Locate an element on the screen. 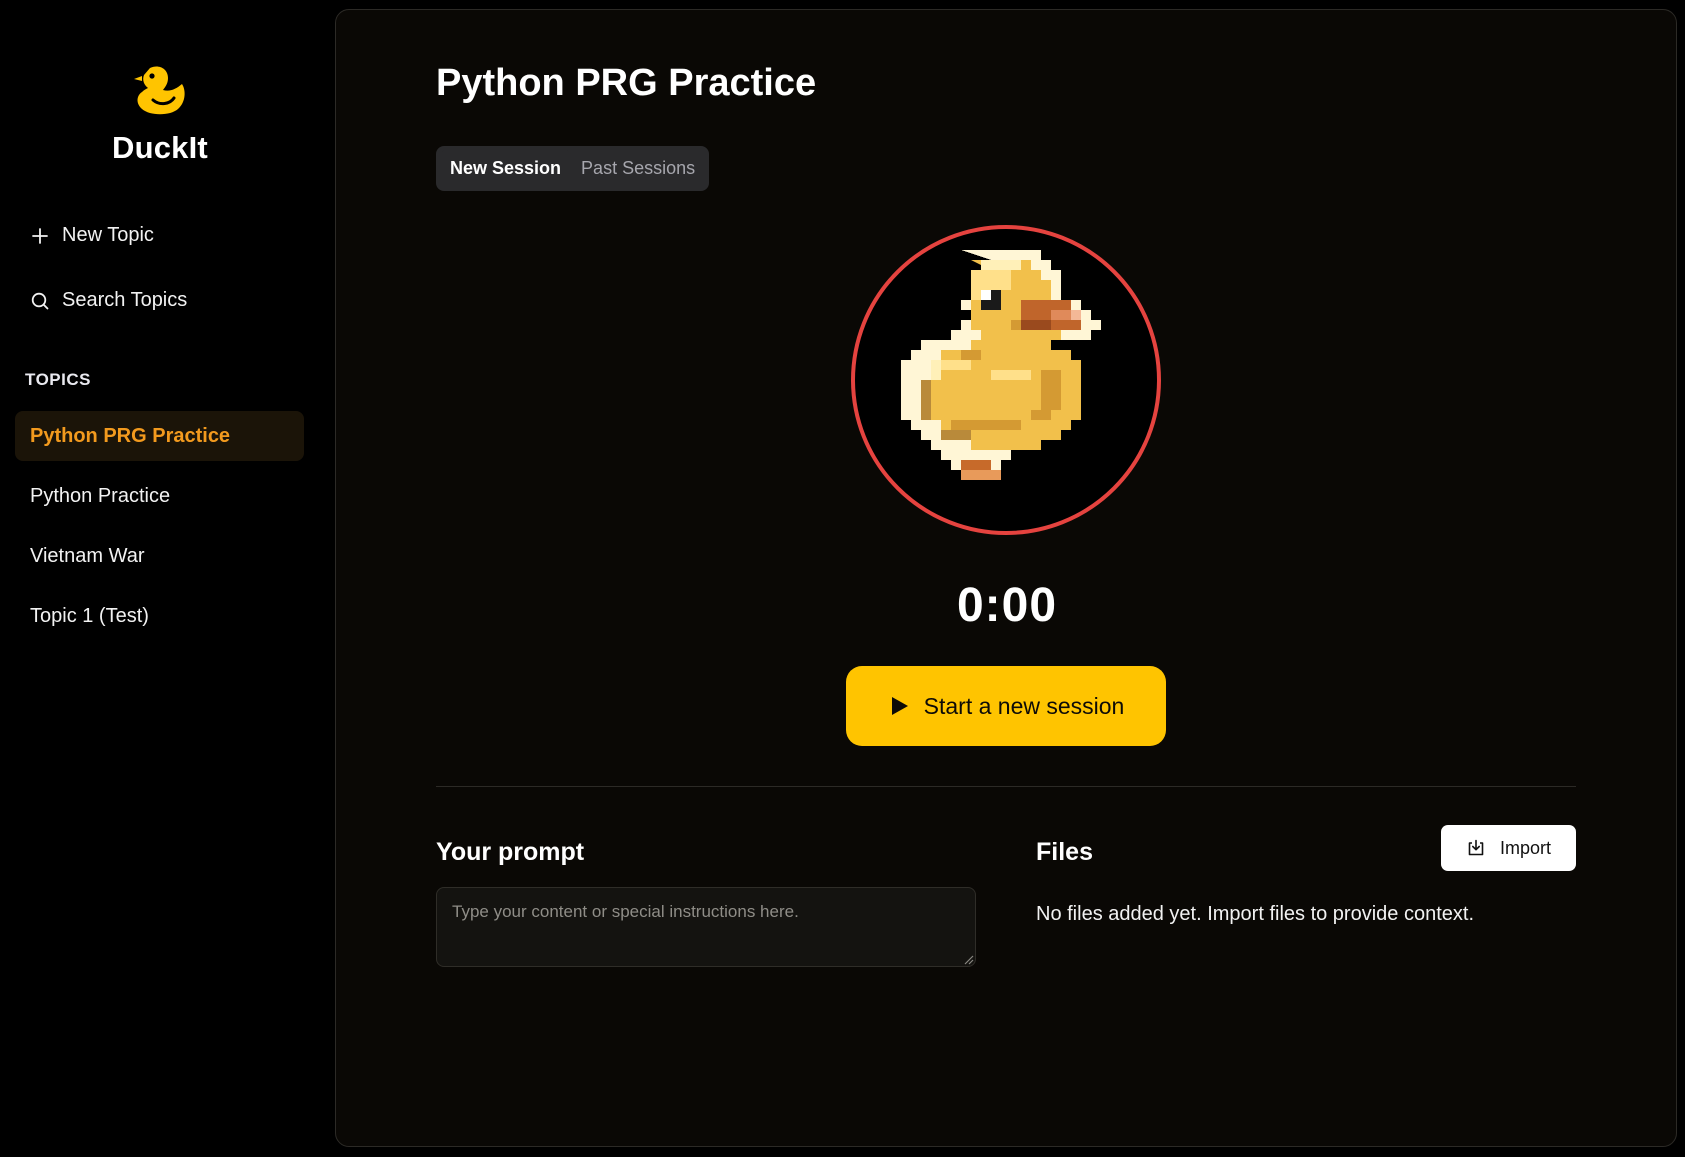  brand-name: DuckIt is located at coordinates (160, 147).